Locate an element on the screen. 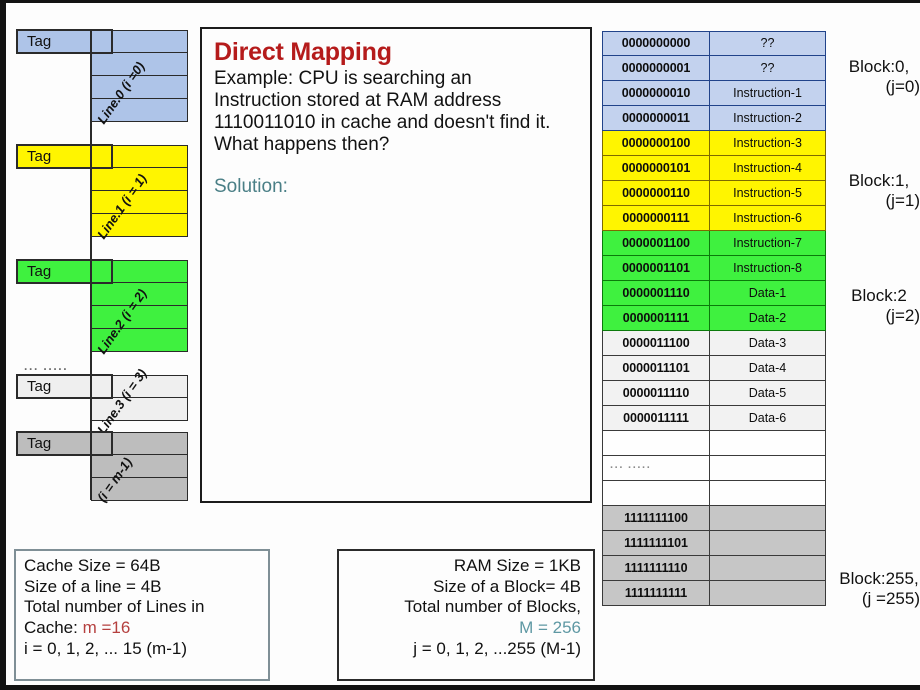 The image size is (920, 690). ram-row: 0000001110 Data-1 is located at coordinates (714, 293).